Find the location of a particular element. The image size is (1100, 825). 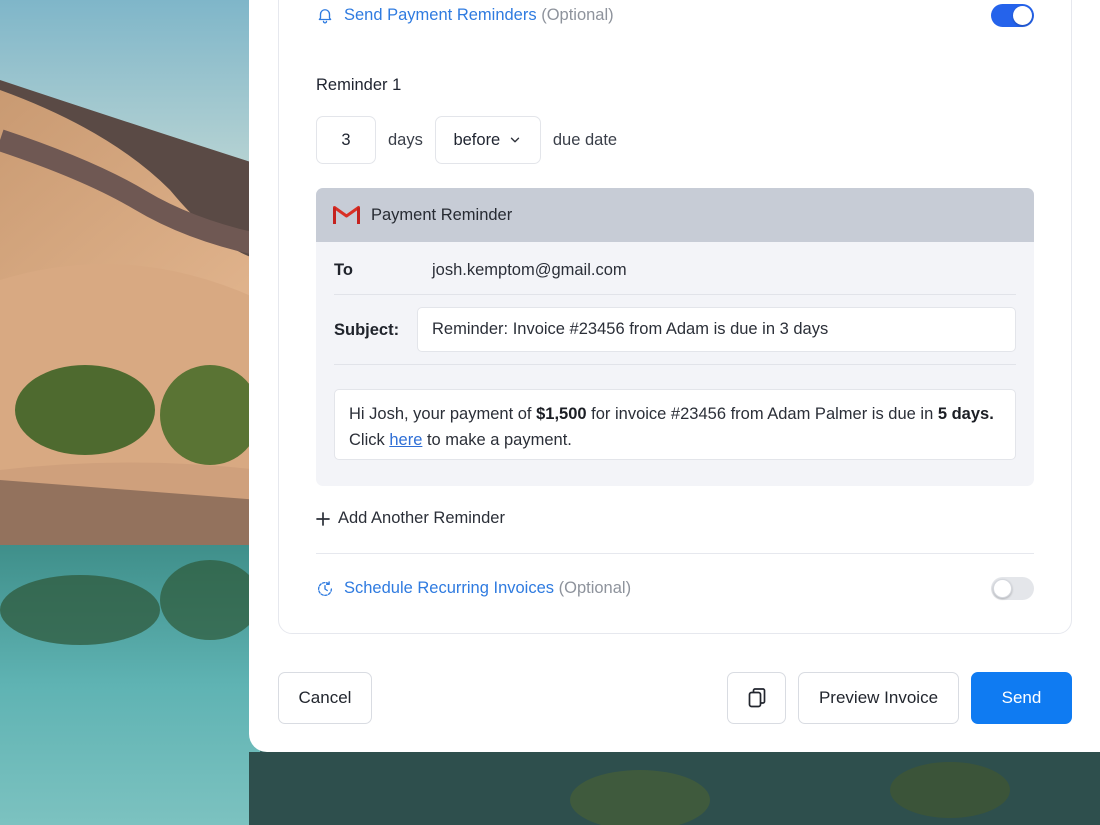

duplicate-button is located at coordinates (756, 698).